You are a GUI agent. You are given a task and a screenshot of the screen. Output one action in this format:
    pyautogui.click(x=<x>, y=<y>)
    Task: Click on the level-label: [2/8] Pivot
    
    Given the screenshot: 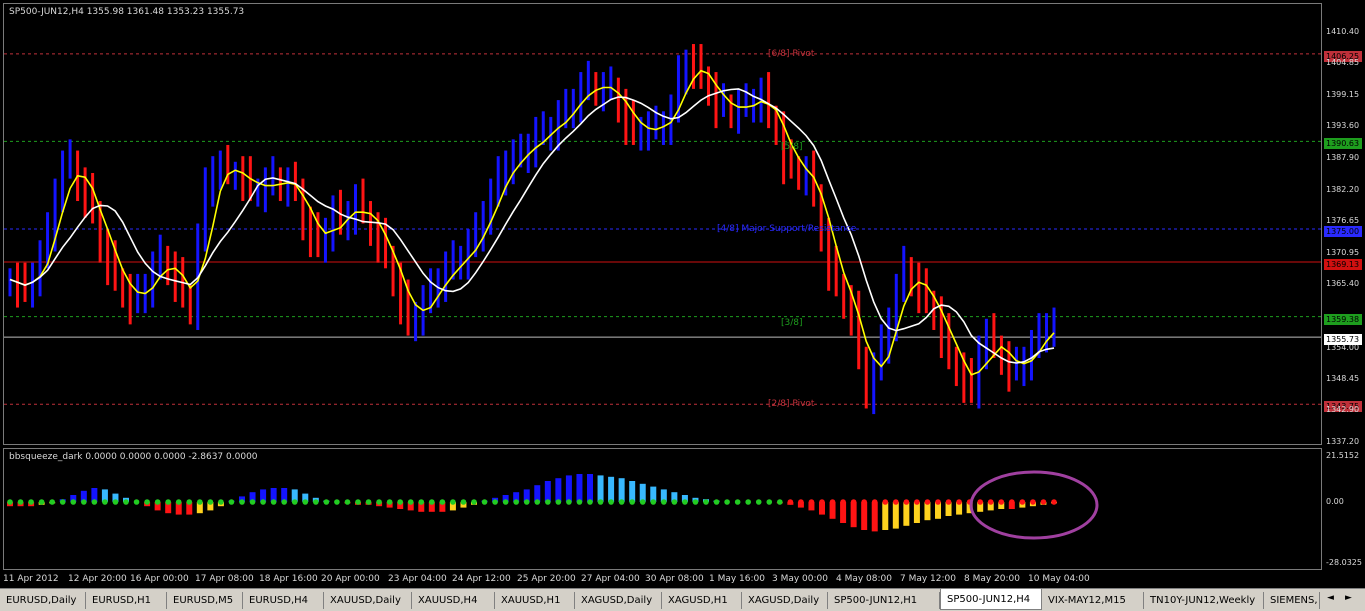 What is the action you would take?
    pyautogui.click(x=791, y=404)
    